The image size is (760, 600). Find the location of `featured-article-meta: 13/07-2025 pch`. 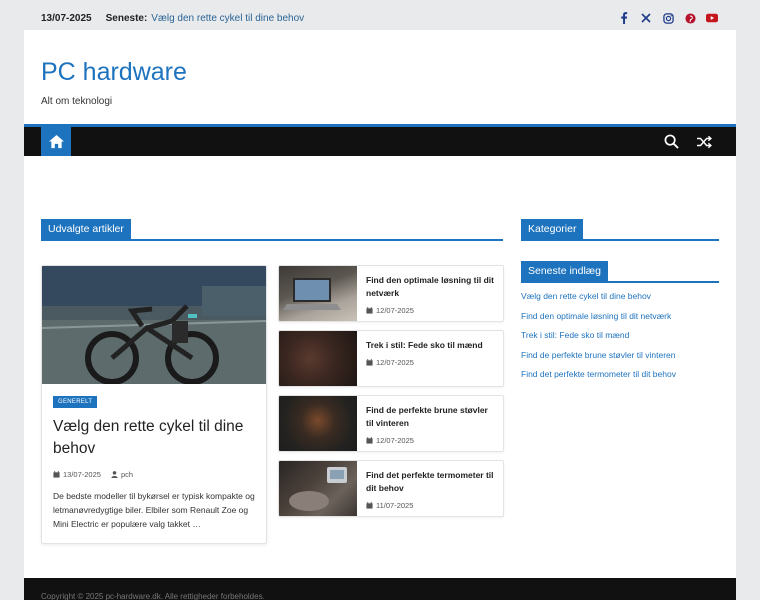

featured-article-meta: 13/07-2025 pch is located at coordinates (154, 469).